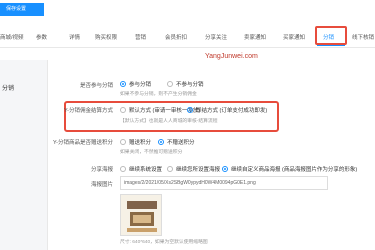  I want to click on points-yes-option: 赠送积分, so click(135, 142).